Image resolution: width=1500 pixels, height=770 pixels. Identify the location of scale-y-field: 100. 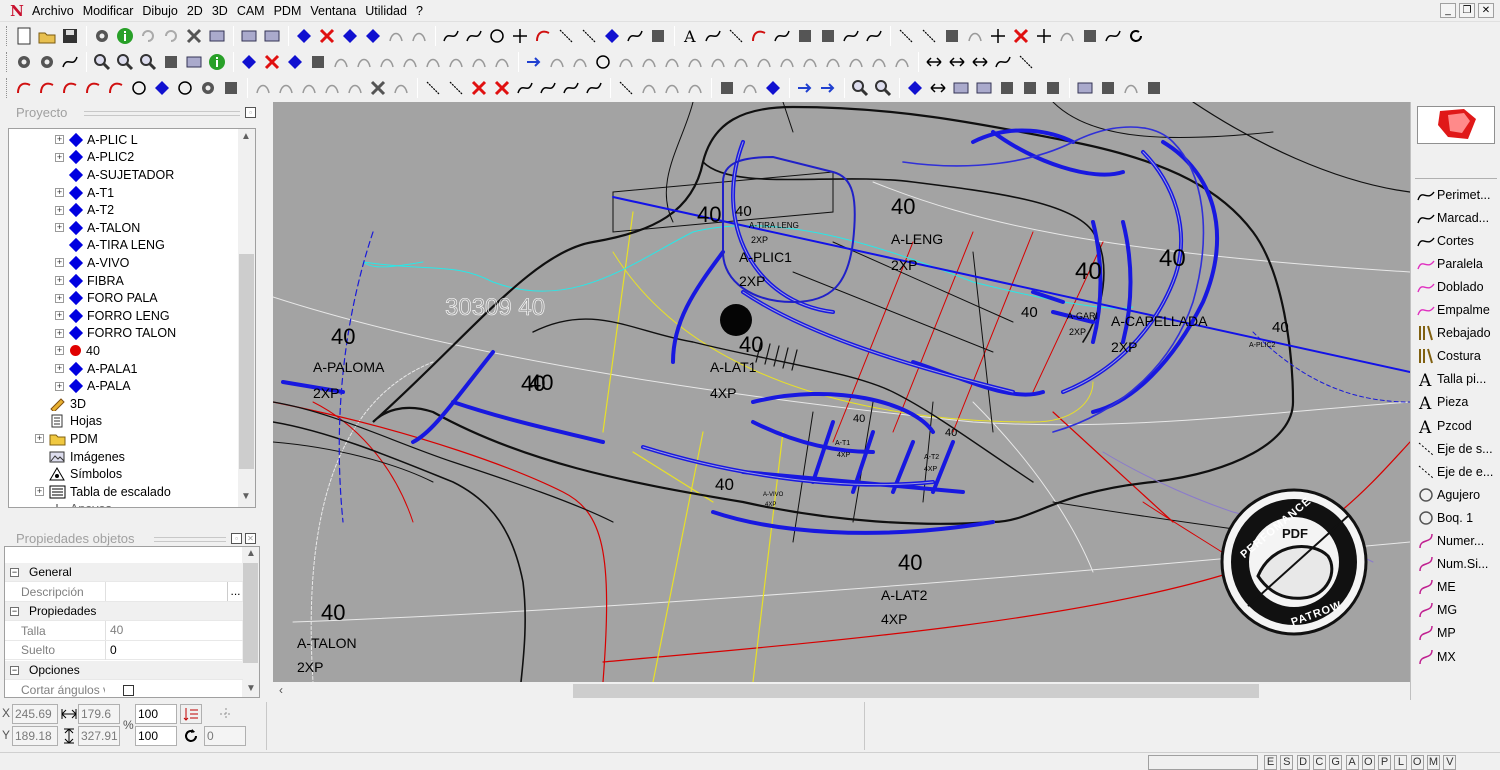
(156, 736).